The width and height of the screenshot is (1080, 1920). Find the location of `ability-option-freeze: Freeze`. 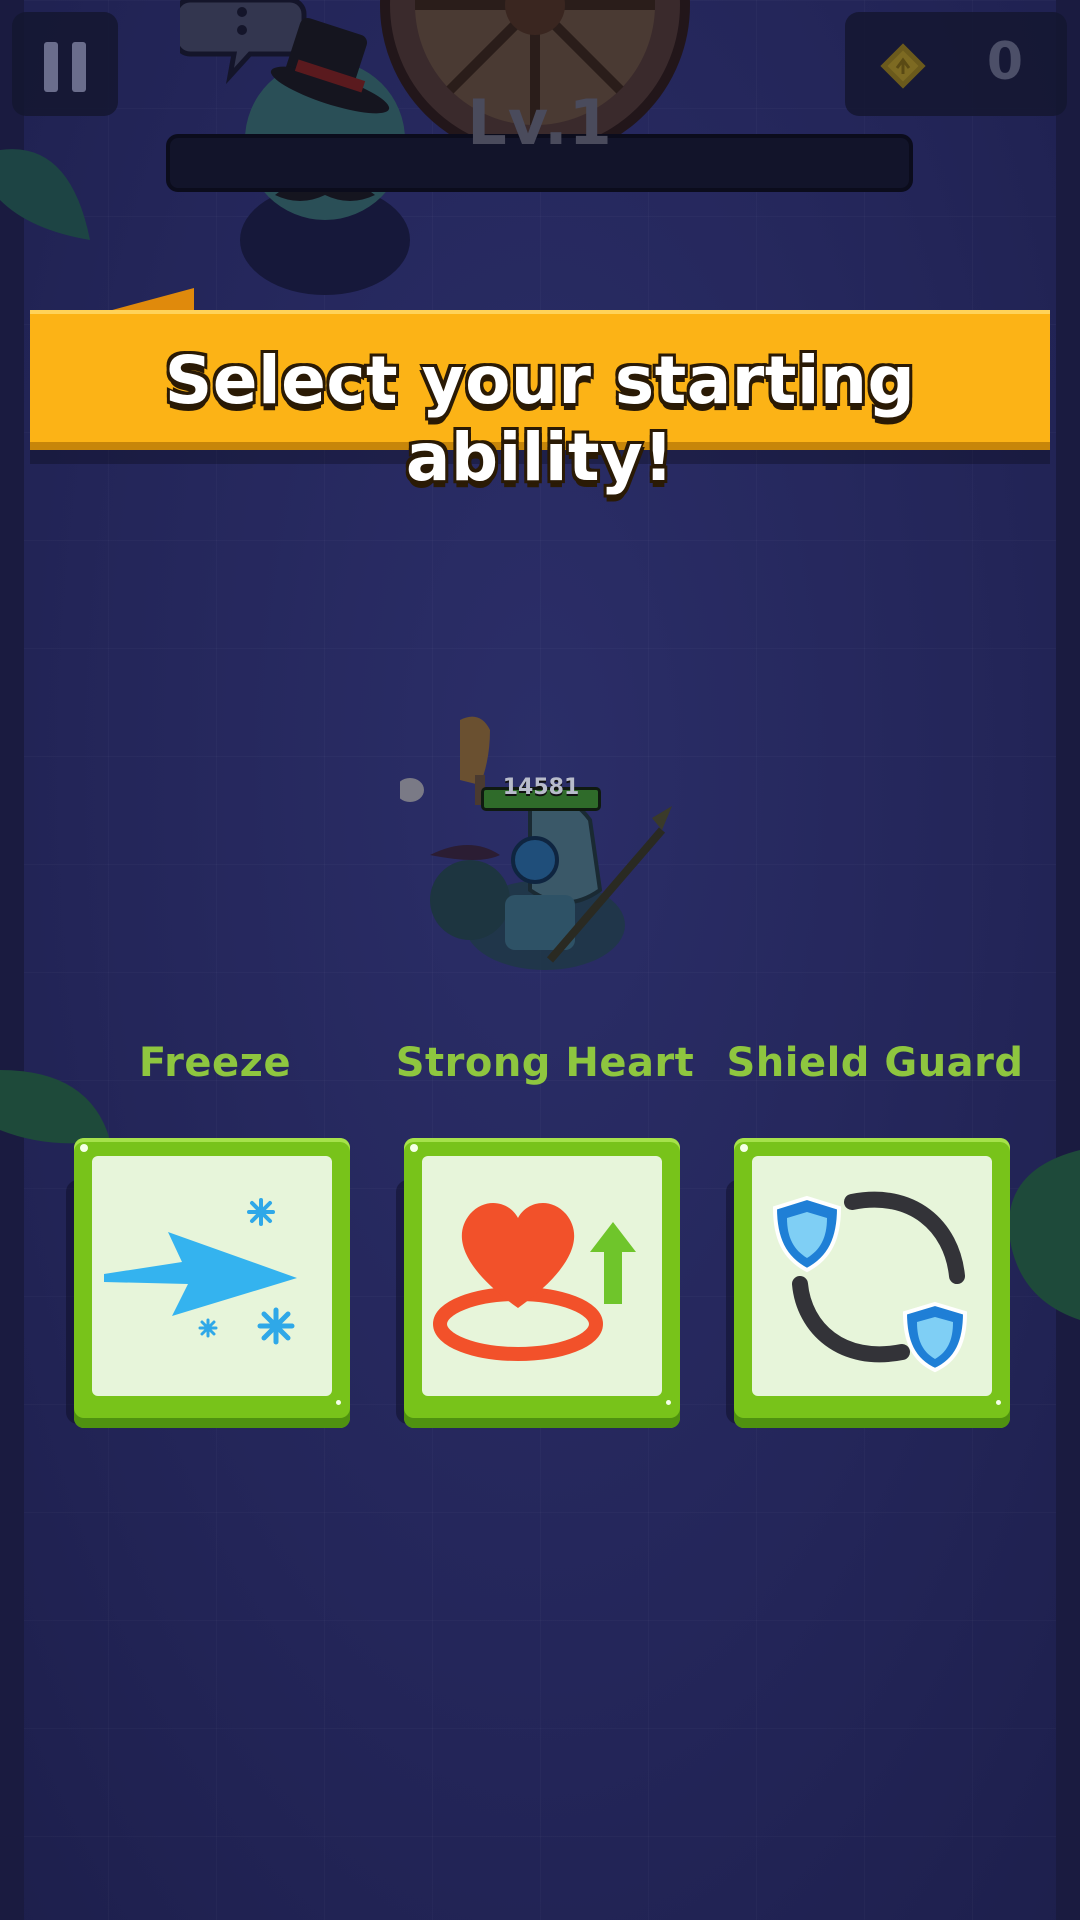

ability-option-freeze: Freeze is located at coordinates (213, 1260).